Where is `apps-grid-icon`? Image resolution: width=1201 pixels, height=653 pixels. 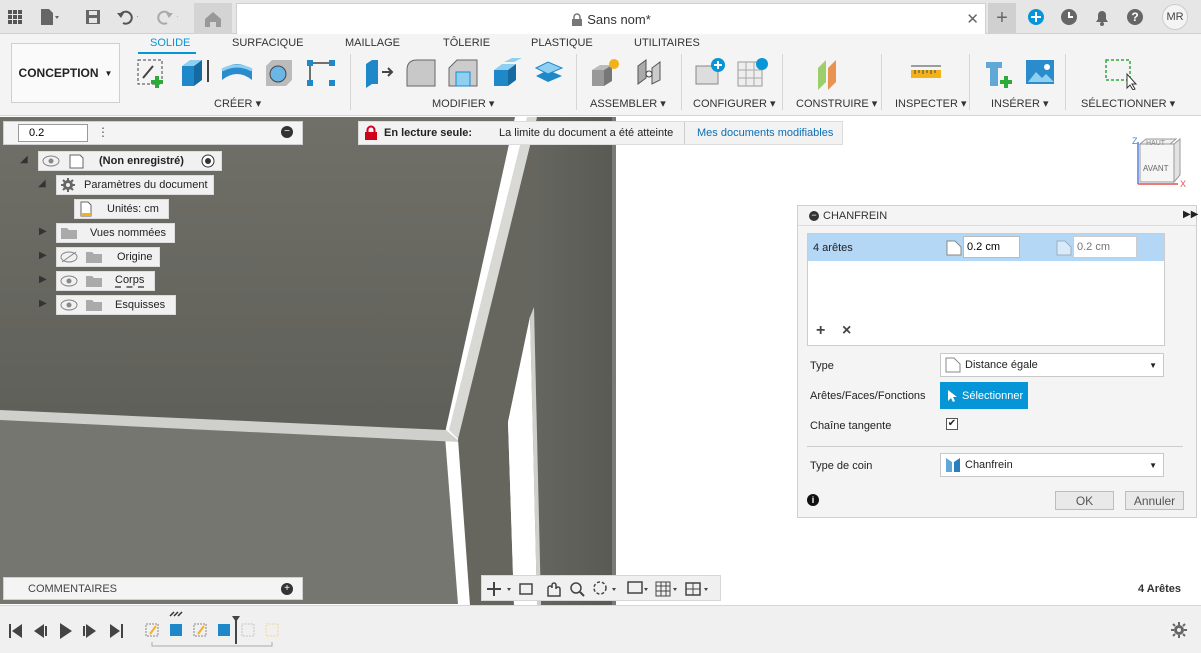 apps-grid-icon is located at coordinates (15, 17).